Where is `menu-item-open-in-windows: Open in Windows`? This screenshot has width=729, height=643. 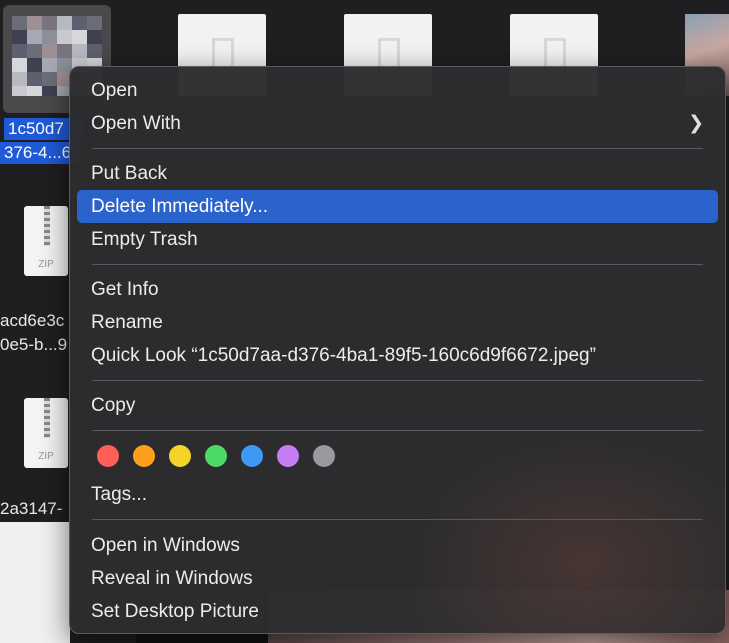 menu-item-open-in-windows: Open in Windows is located at coordinates (397, 545).